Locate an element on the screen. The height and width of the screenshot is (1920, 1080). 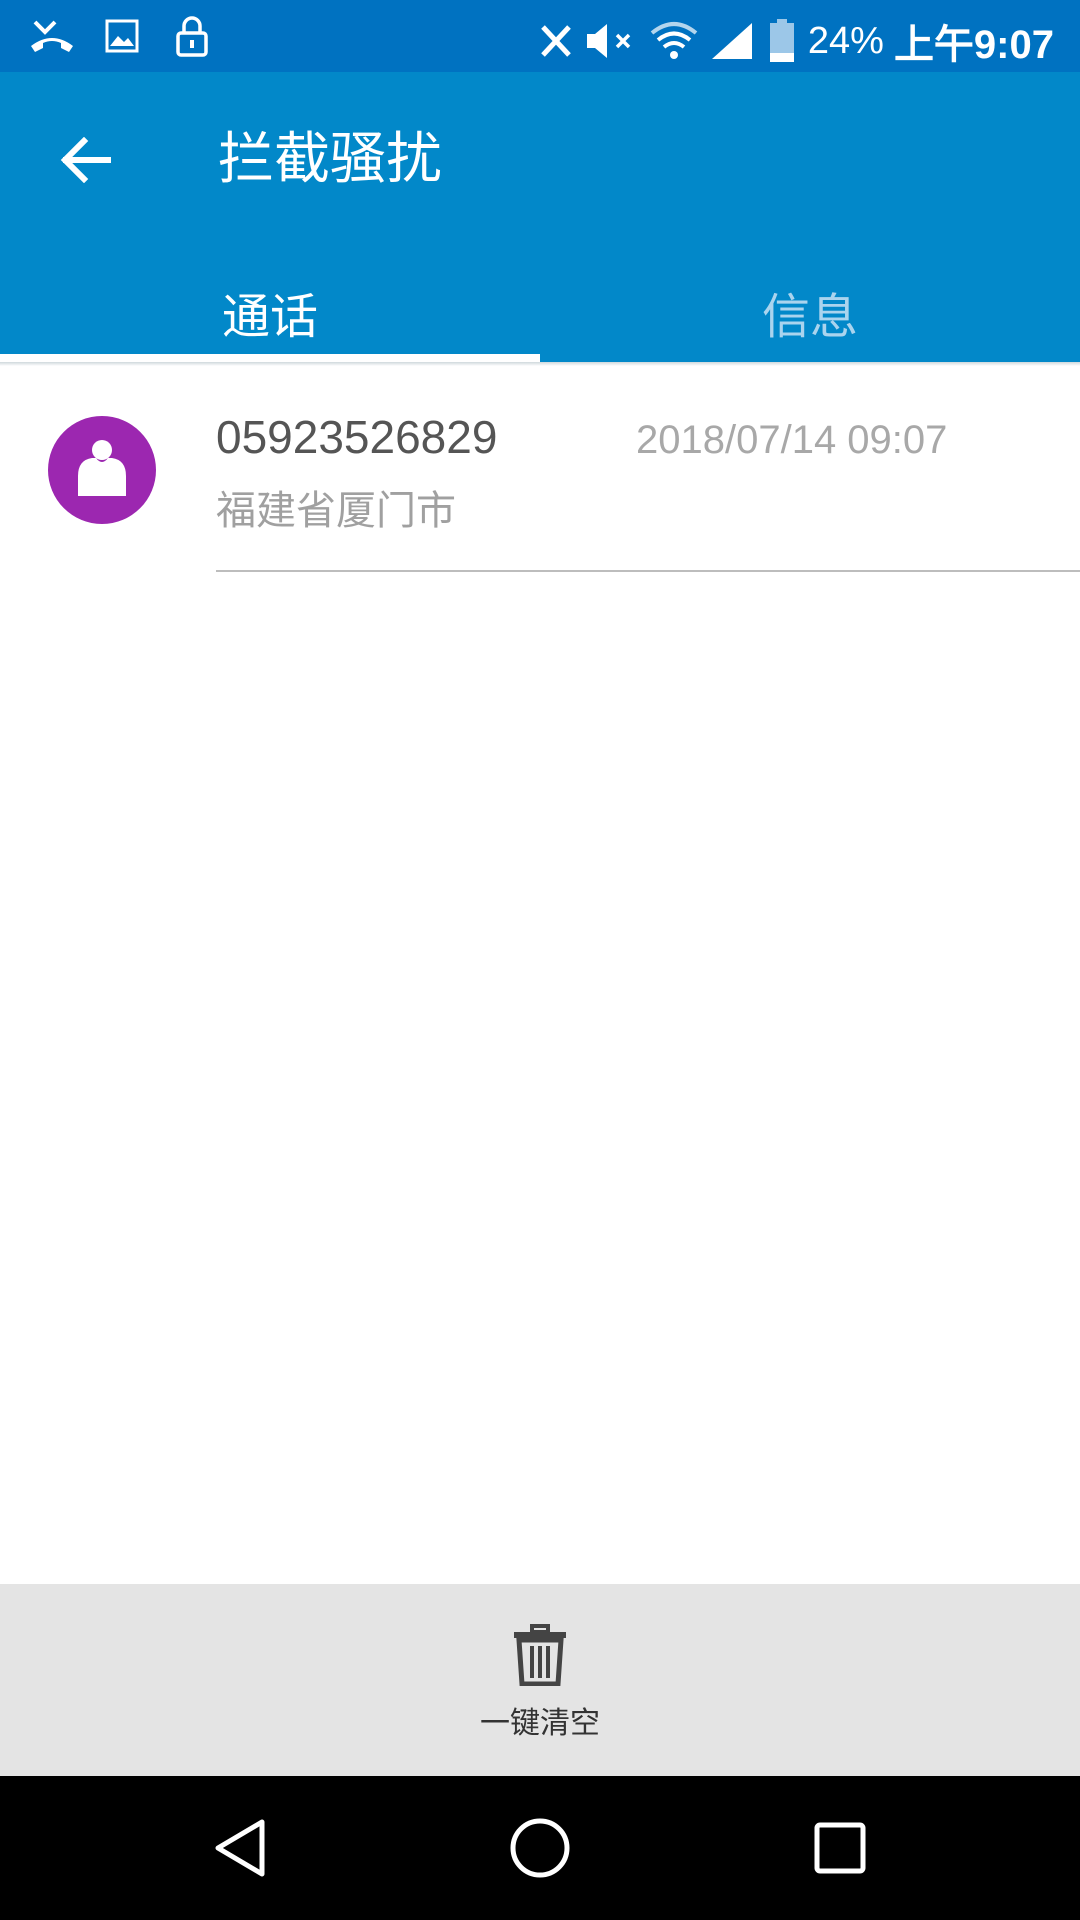
lock-icon is located at coordinates (192, 36).